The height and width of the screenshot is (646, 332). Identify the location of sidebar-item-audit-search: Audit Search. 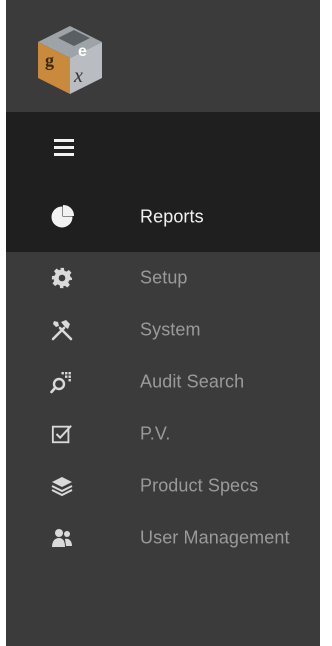
(163, 382).